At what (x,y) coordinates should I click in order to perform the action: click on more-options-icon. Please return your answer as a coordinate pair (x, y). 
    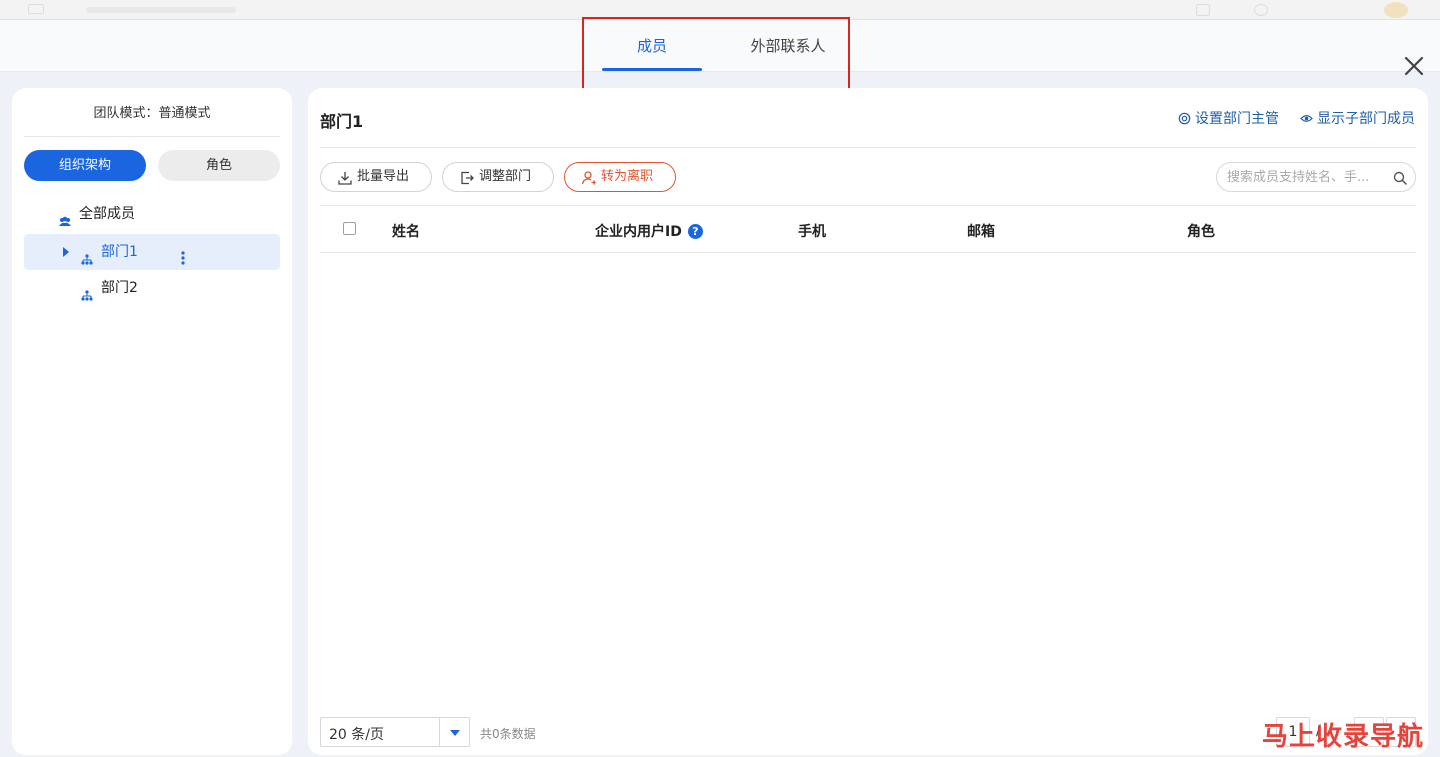
    Looking at the image, I should click on (183, 254).